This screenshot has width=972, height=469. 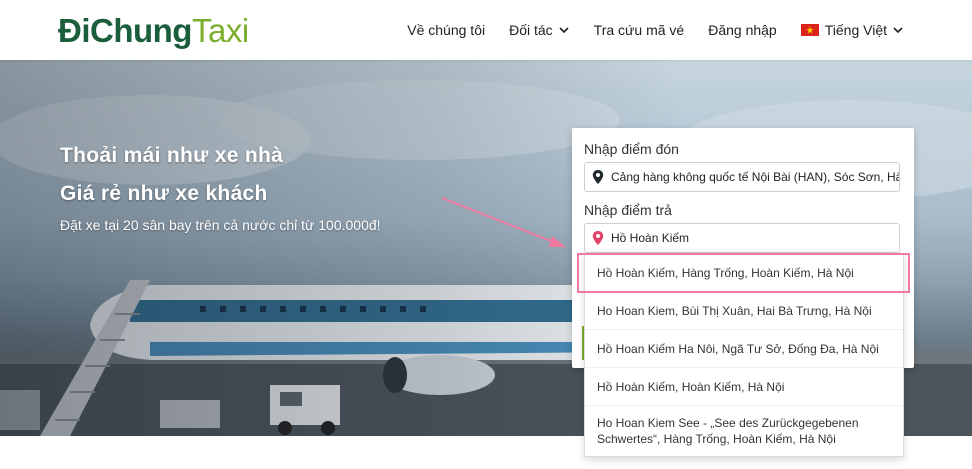 I want to click on logo-text-chung: Chung, so click(x=141, y=30).